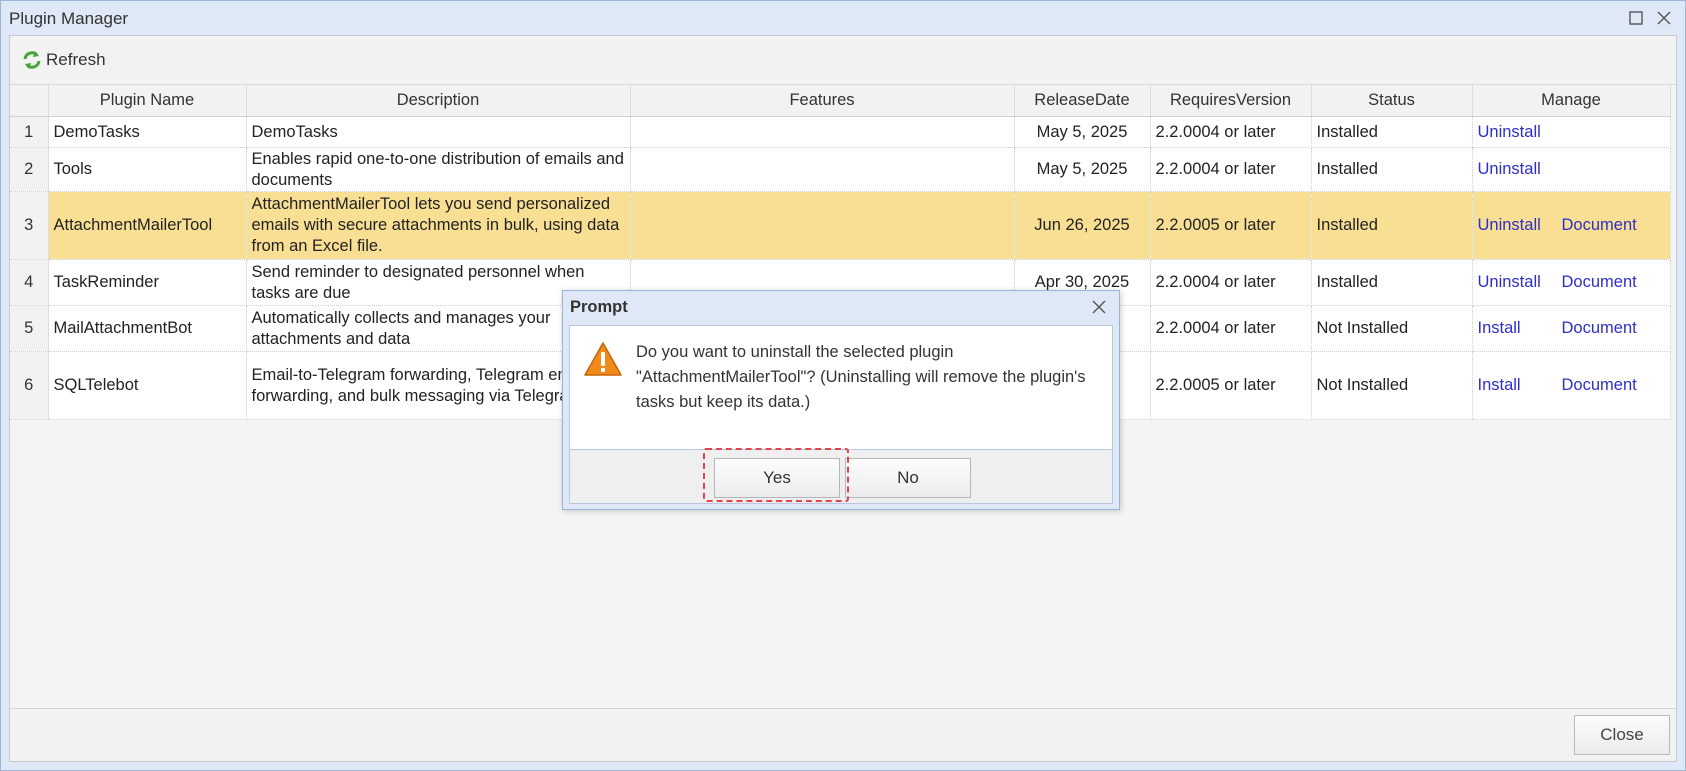  What do you see at coordinates (69, 18) in the screenshot?
I see `window-title: Plugin Manager` at bounding box center [69, 18].